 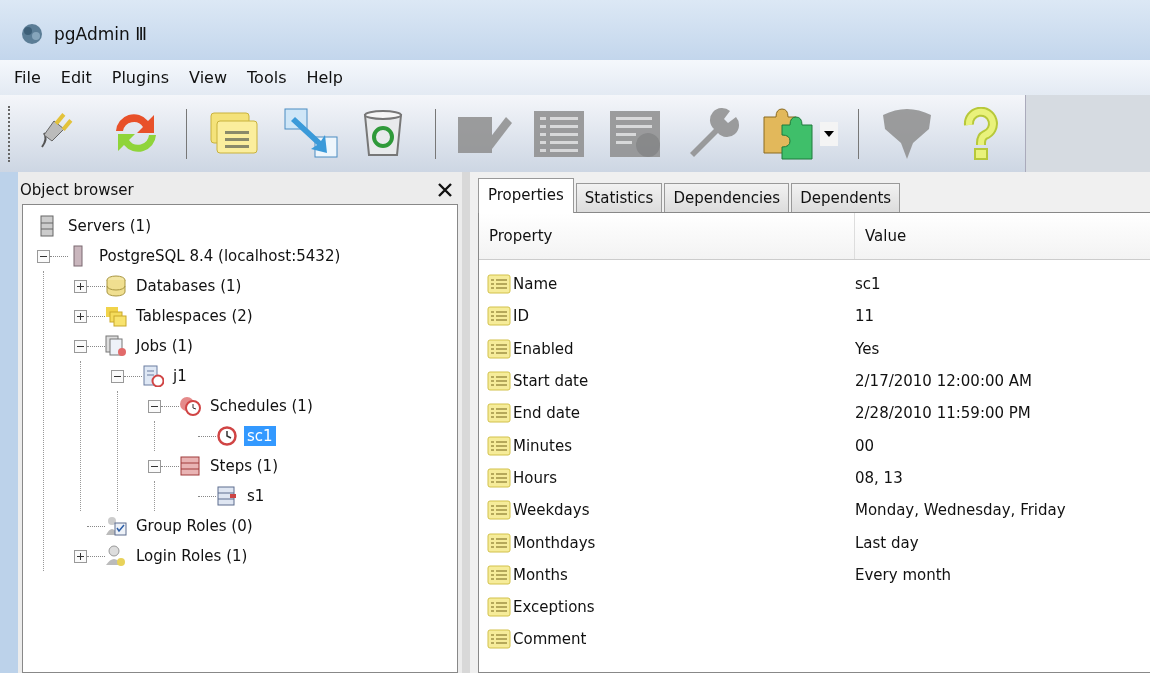 I want to click on panel-title: Object browser, so click(x=77, y=190).